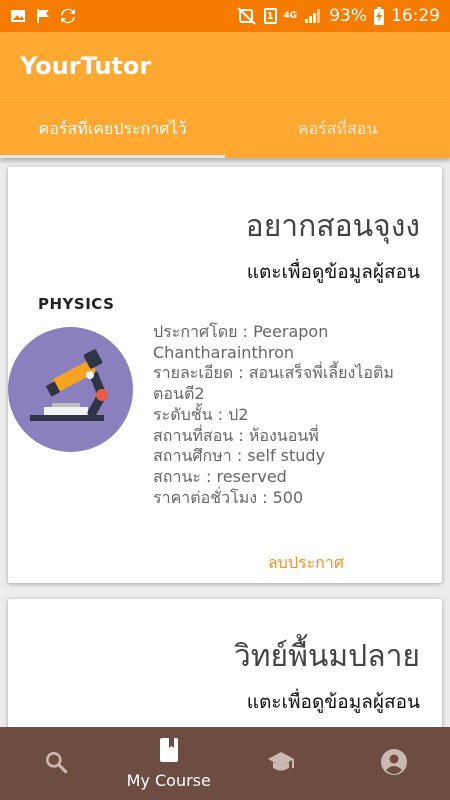 The width and height of the screenshot is (450, 800). I want to click on tab-bar: คอร์สที่เคยประกาศไว้ คอร์สที่สอน, so click(225, 129).